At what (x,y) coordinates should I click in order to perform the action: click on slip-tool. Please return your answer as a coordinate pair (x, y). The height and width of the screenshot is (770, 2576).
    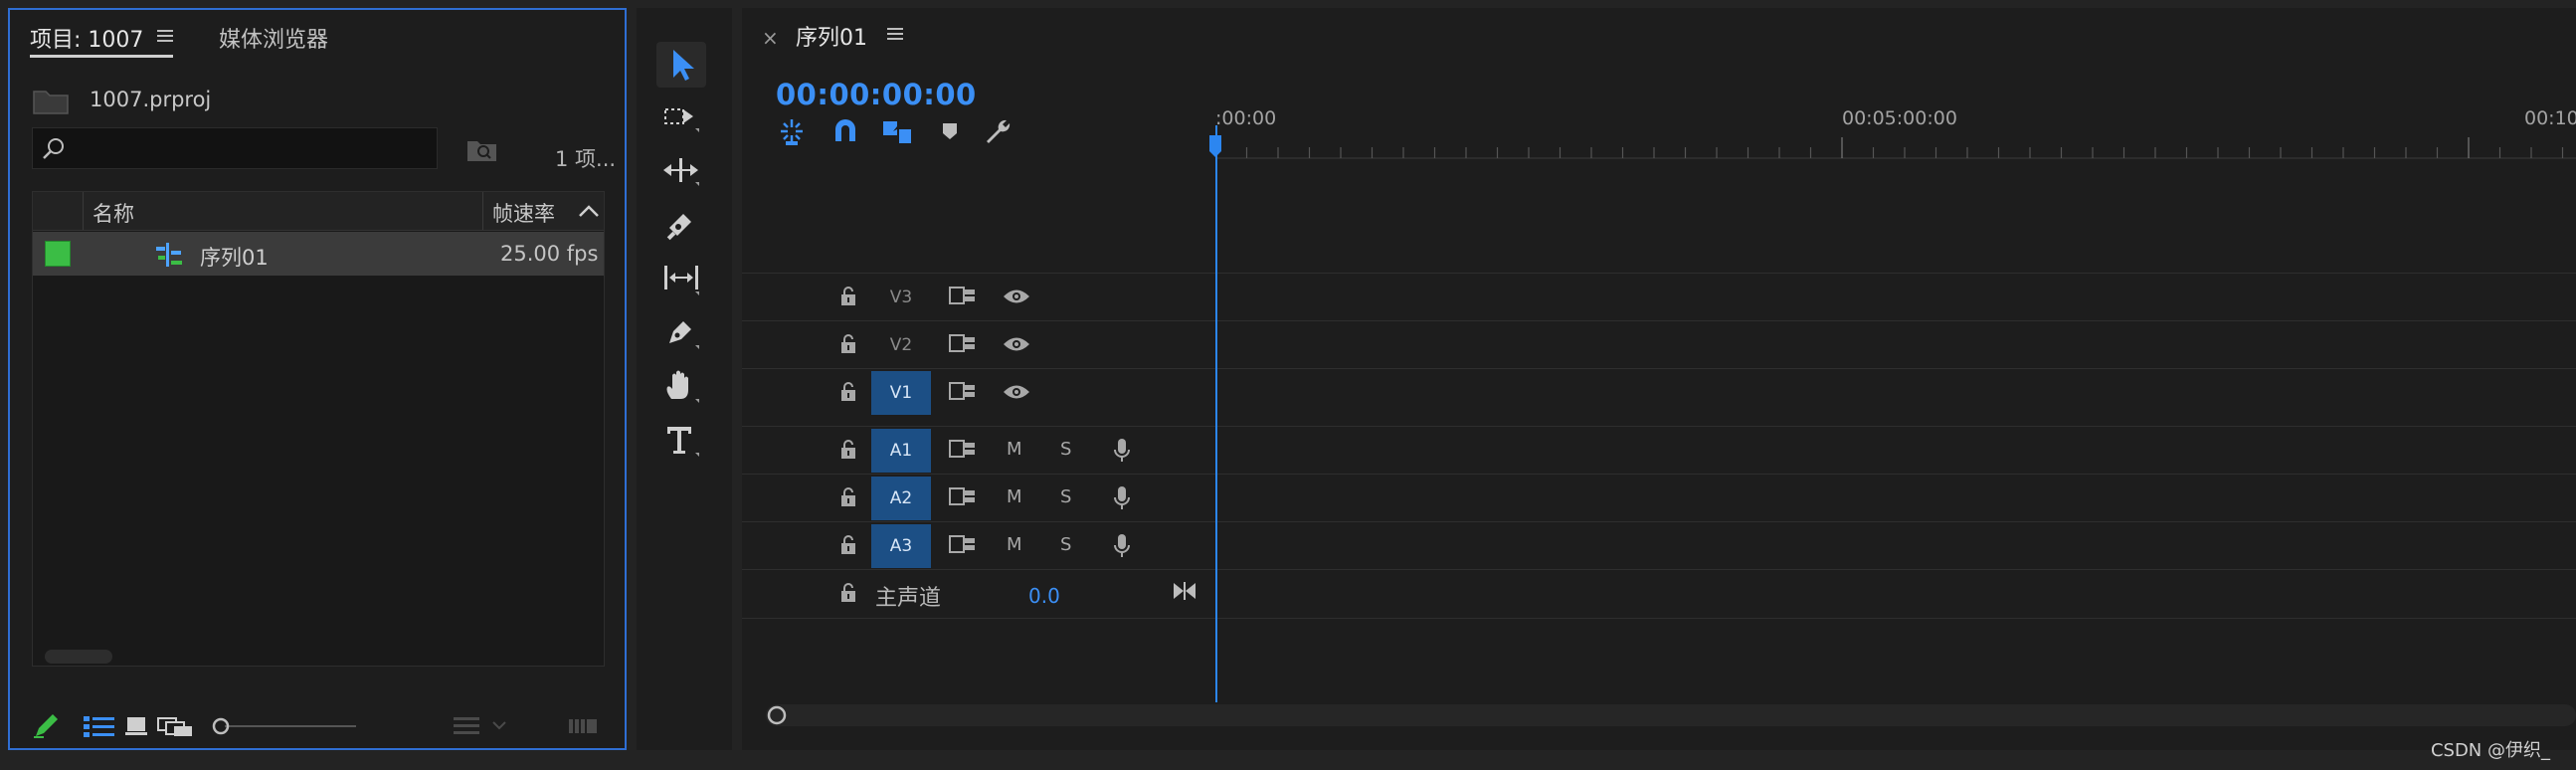
    Looking at the image, I should click on (681, 279).